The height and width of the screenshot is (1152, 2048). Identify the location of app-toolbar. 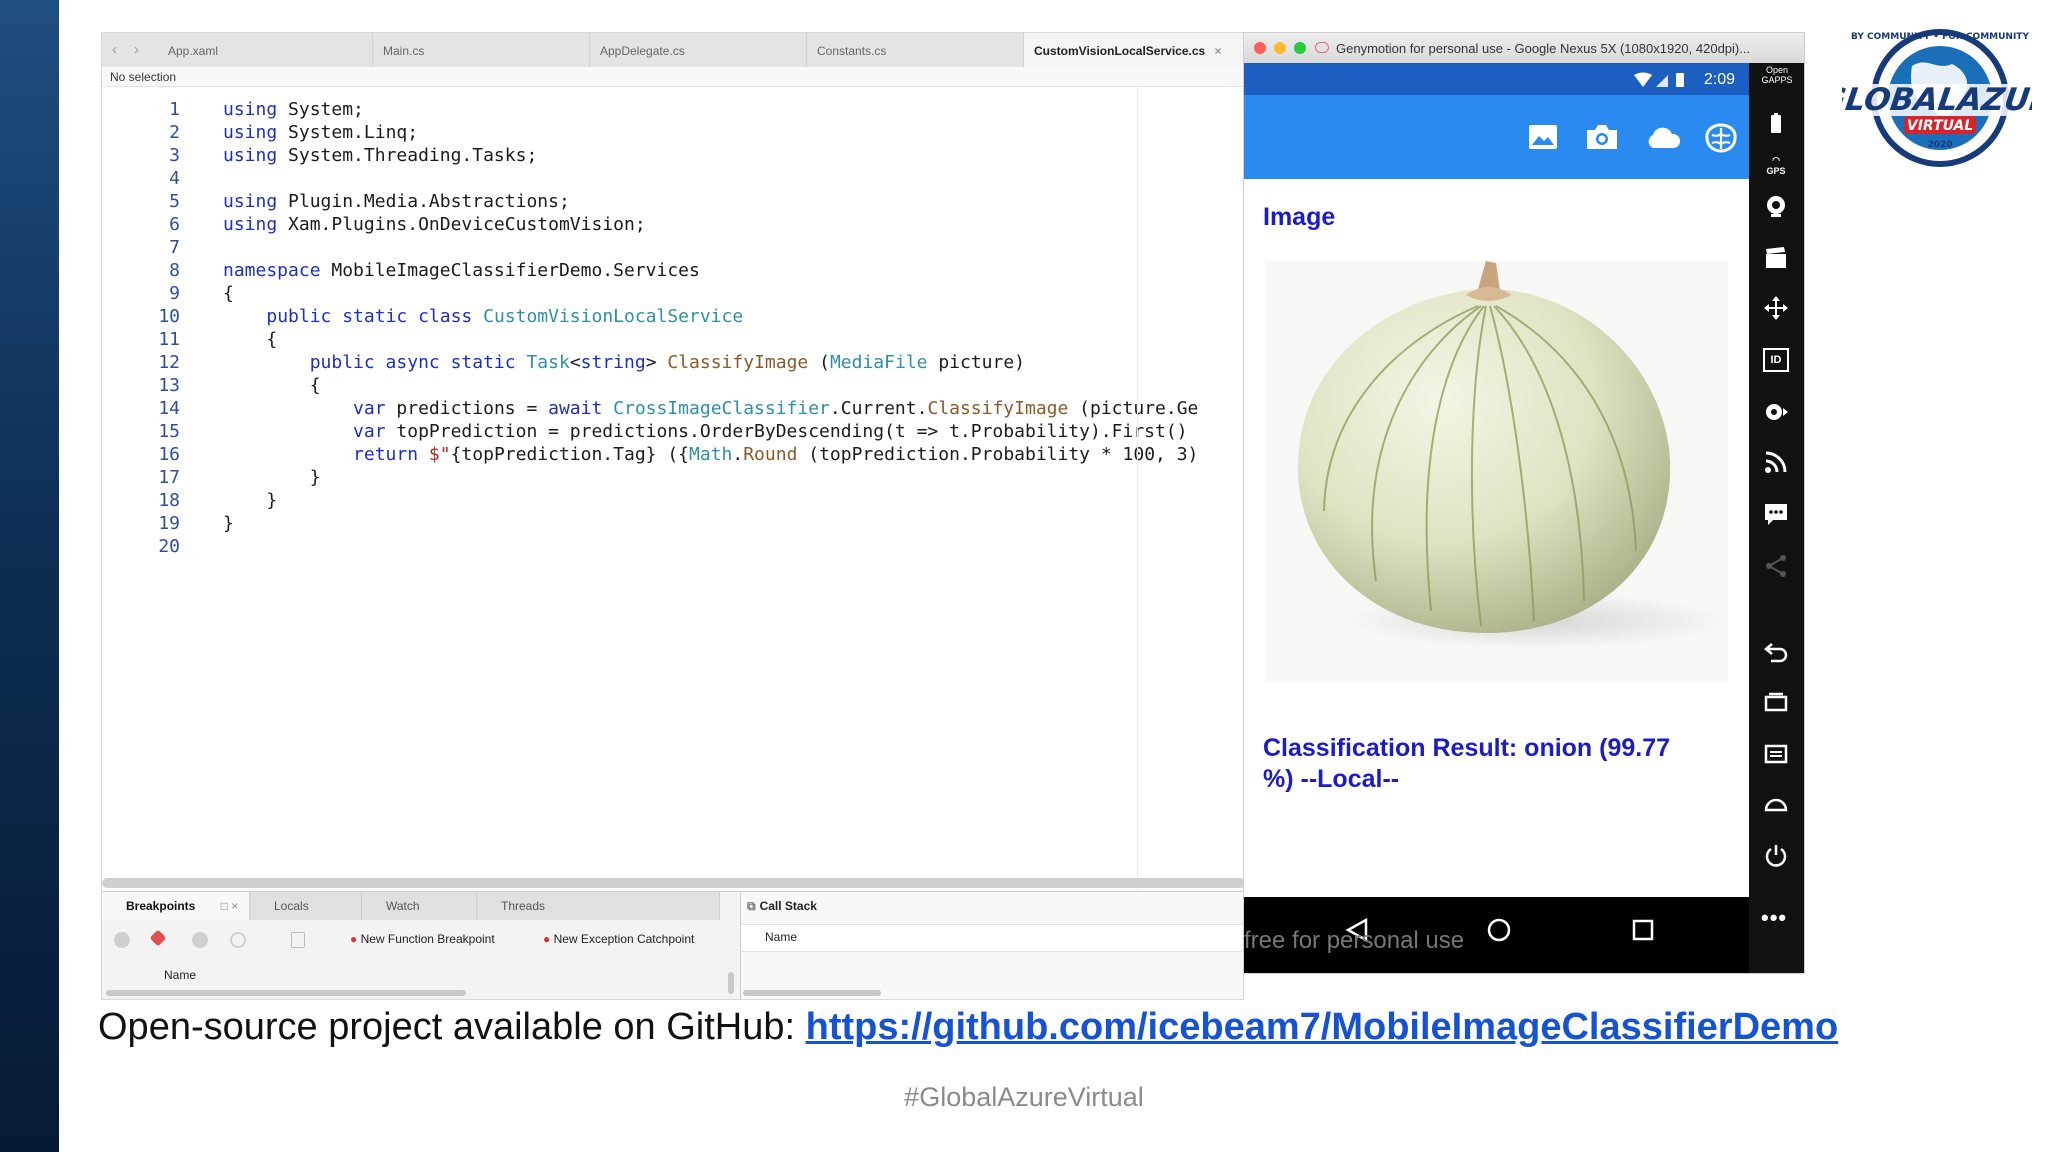
(1496, 137).